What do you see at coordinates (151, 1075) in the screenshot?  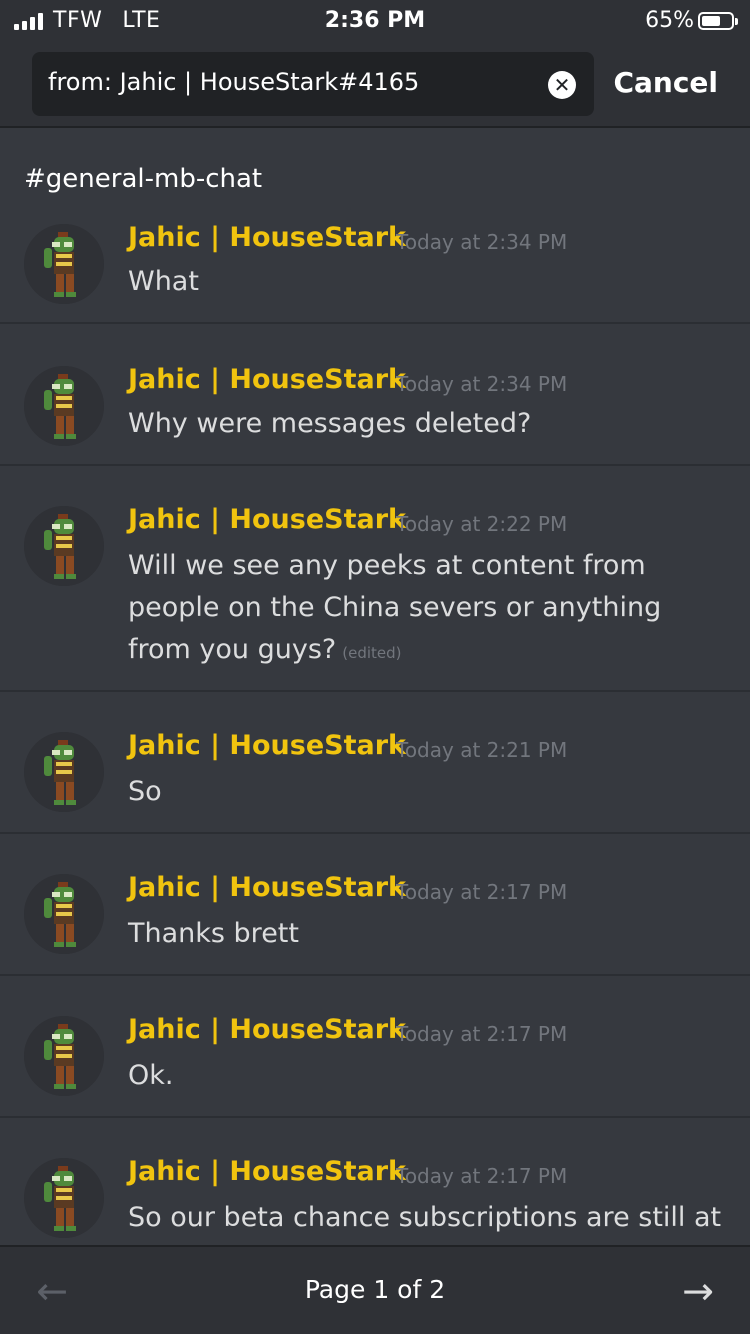 I see `message-text-content: Ok.` at bounding box center [151, 1075].